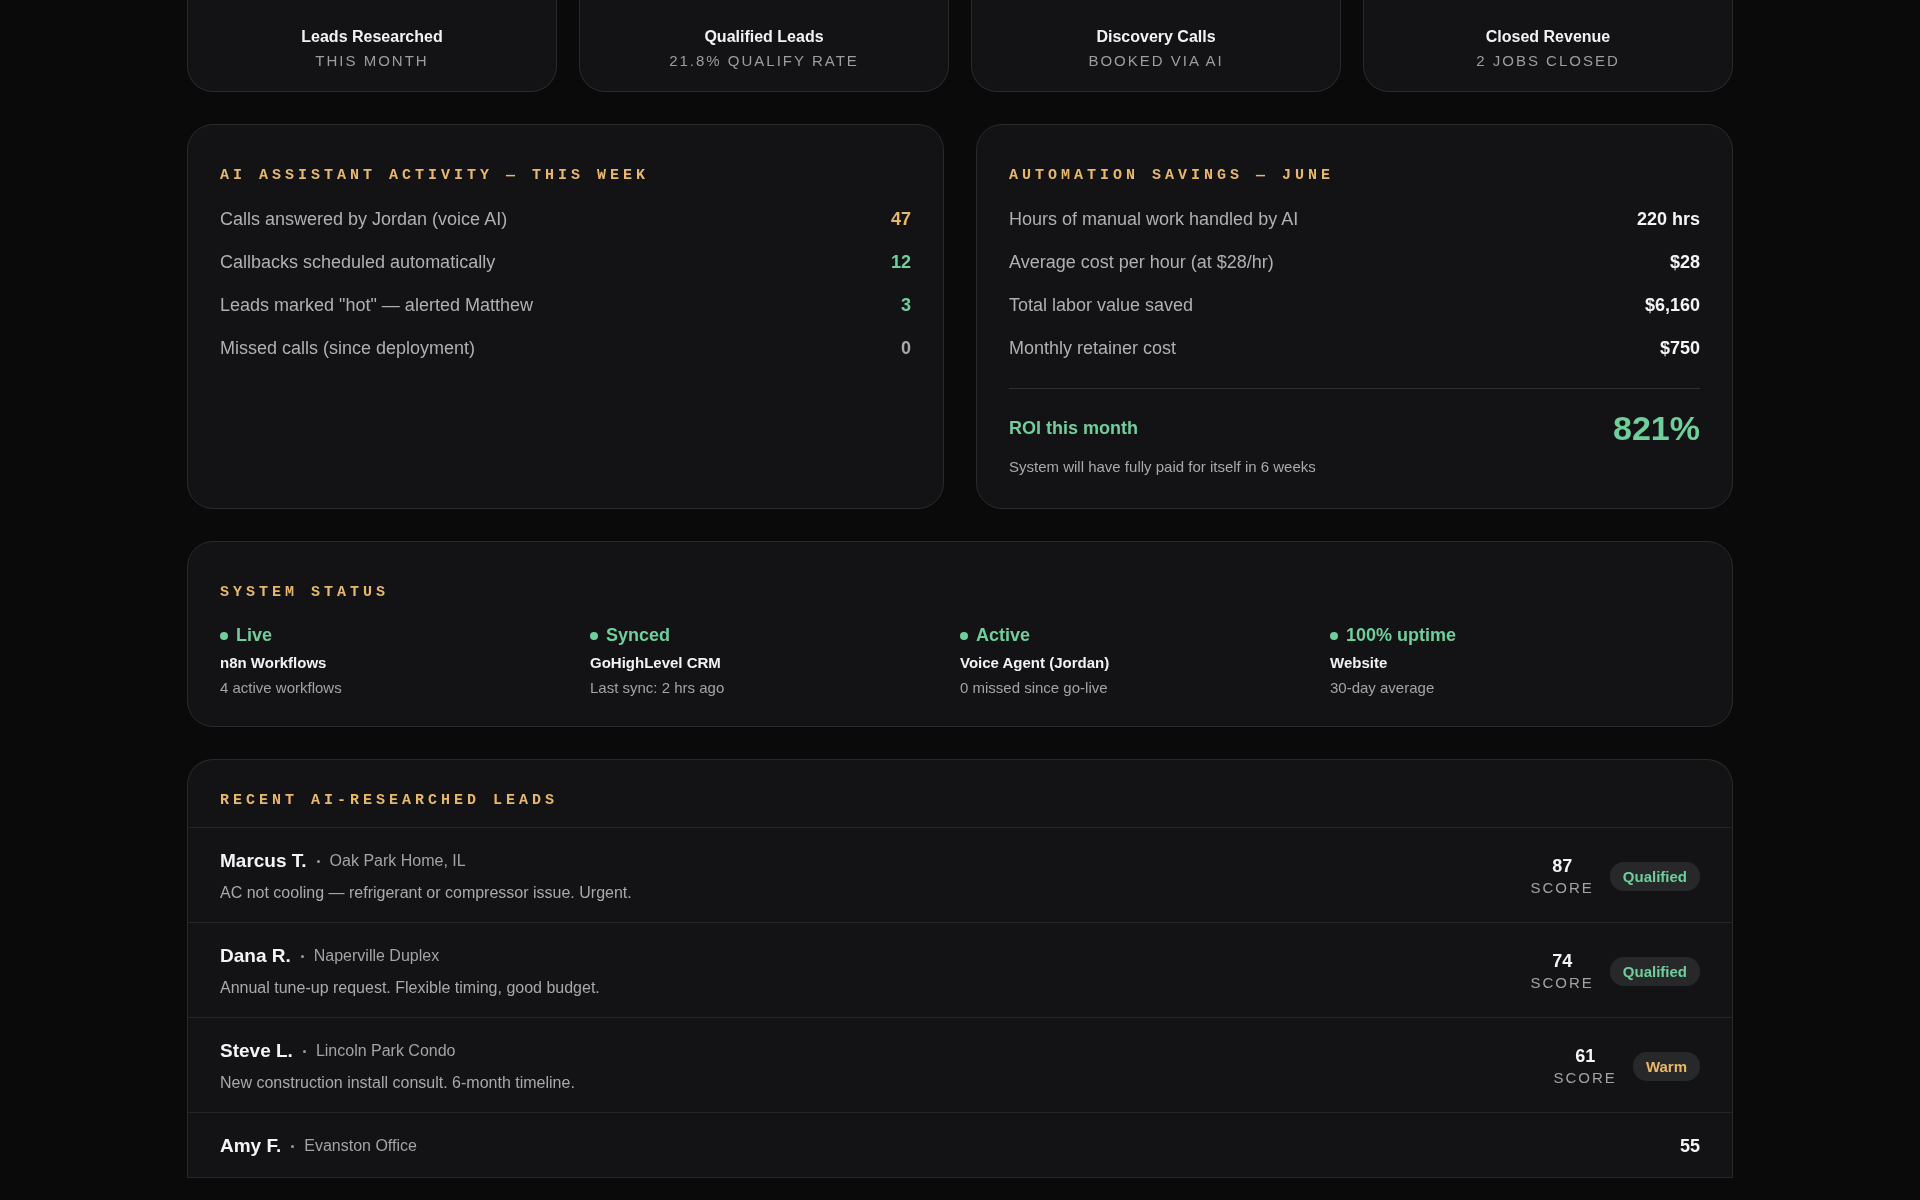 This screenshot has width=1920, height=1200. What do you see at coordinates (348, 348) in the screenshot?
I see `metric-label: Missed calls (since deployment)` at bounding box center [348, 348].